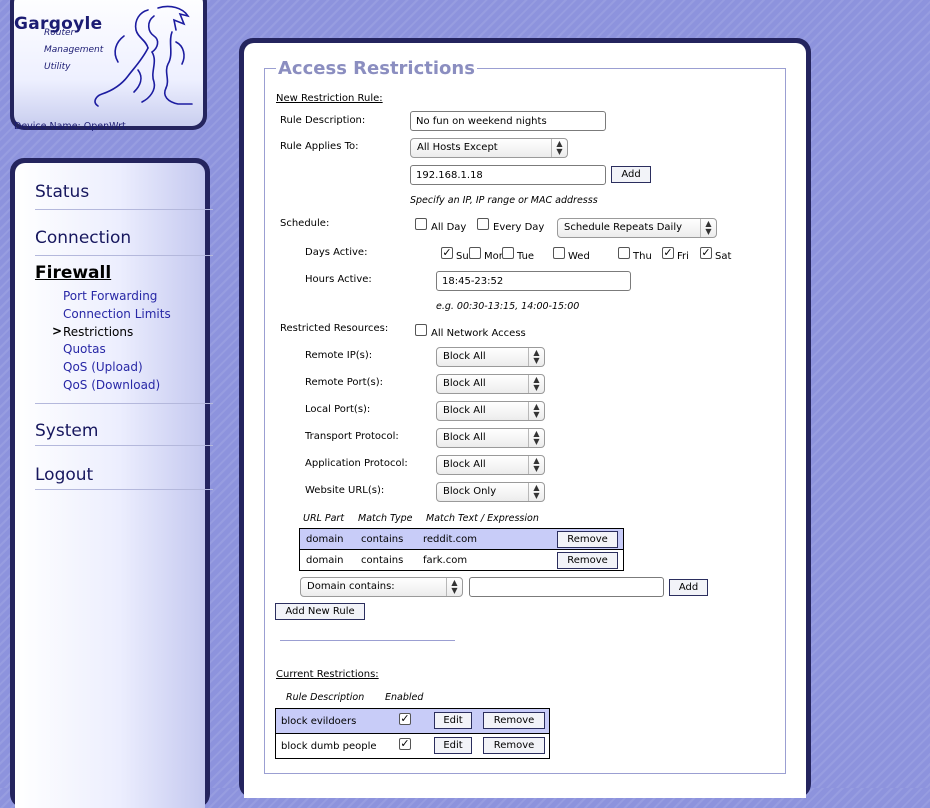 Image resolution: width=930 pixels, height=808 pixels. I want to click on url-match-input, so click(566, 587).